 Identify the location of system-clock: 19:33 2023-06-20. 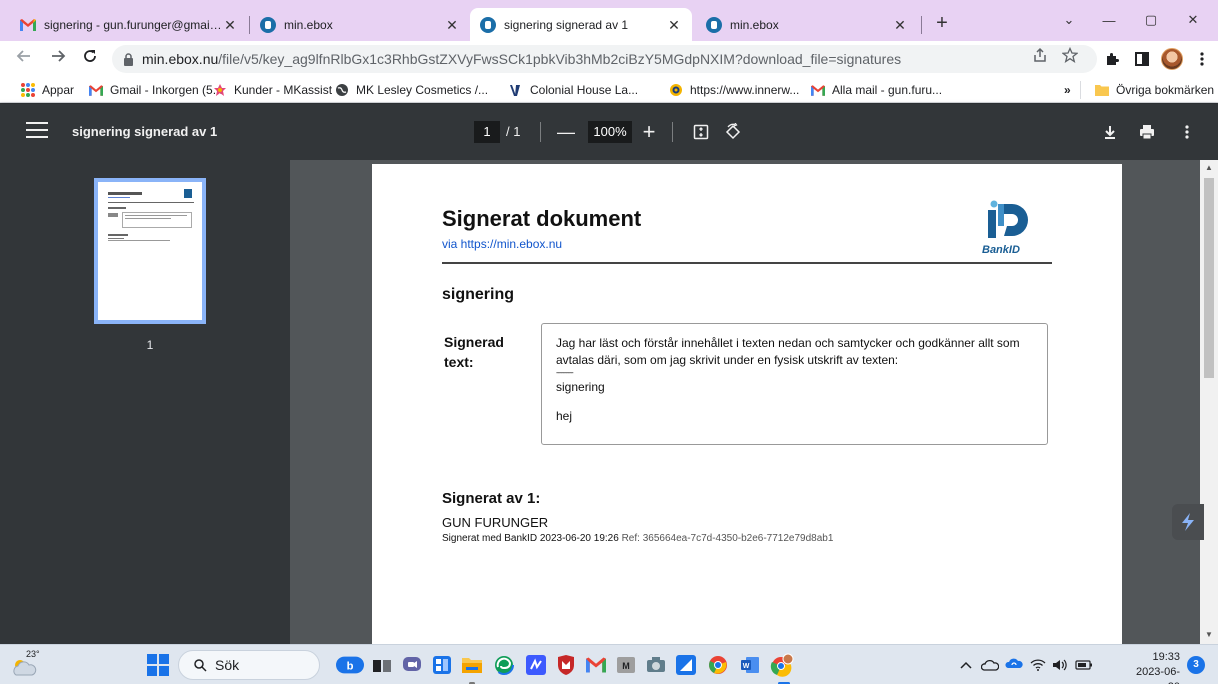
(1154, 667).